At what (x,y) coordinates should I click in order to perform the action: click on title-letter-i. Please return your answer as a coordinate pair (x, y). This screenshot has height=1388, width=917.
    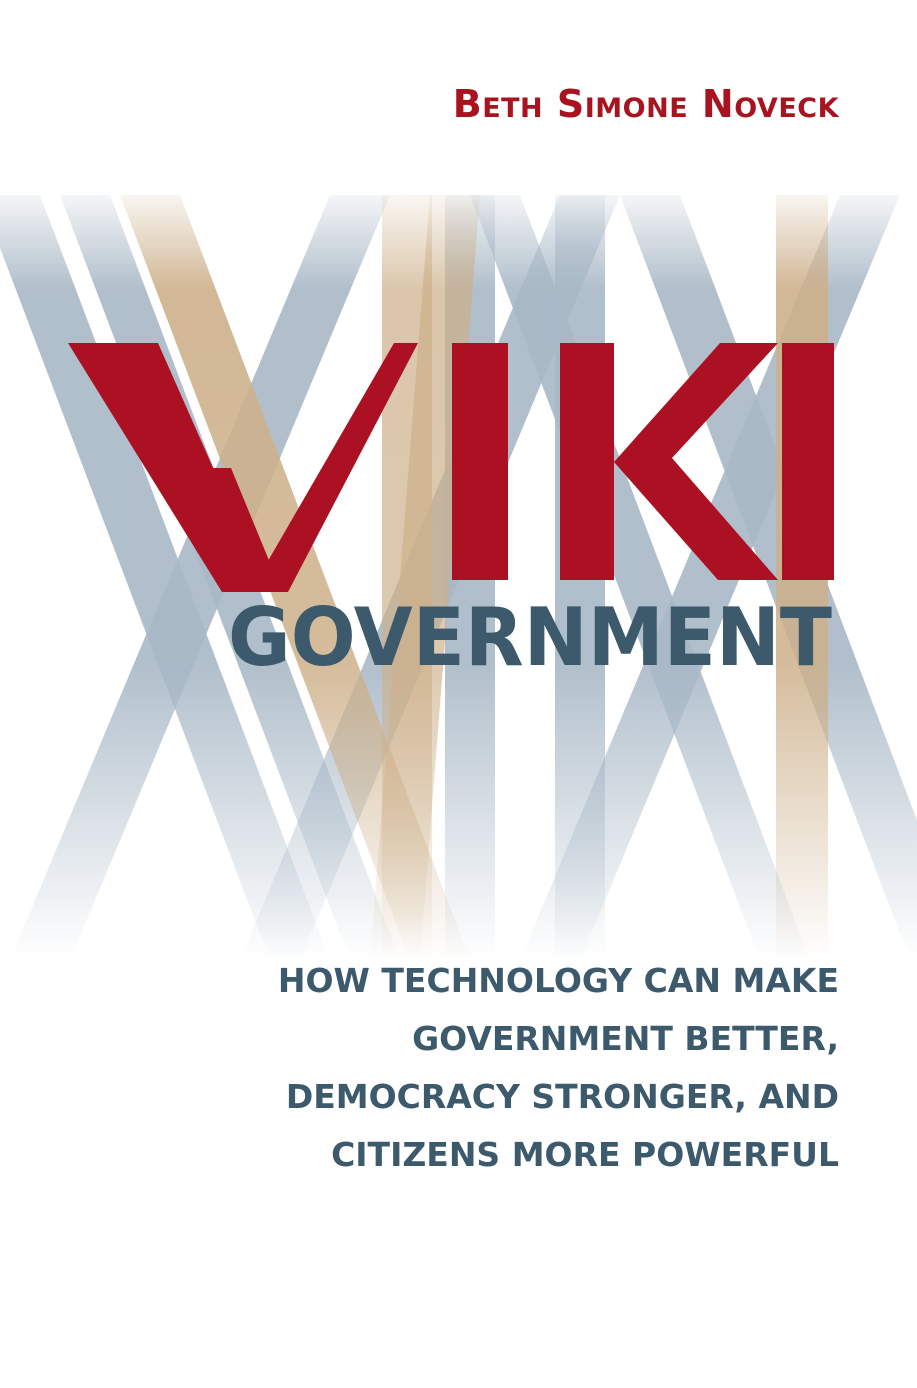
    Looking at the image, I should click on (480, 461).